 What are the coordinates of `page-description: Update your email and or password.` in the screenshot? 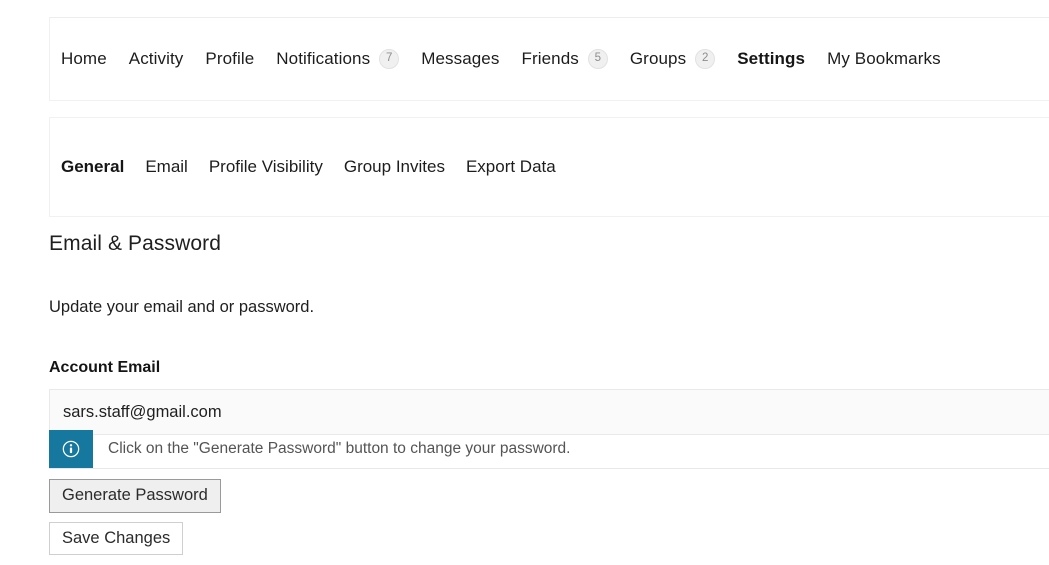 It's located at (182, 307).